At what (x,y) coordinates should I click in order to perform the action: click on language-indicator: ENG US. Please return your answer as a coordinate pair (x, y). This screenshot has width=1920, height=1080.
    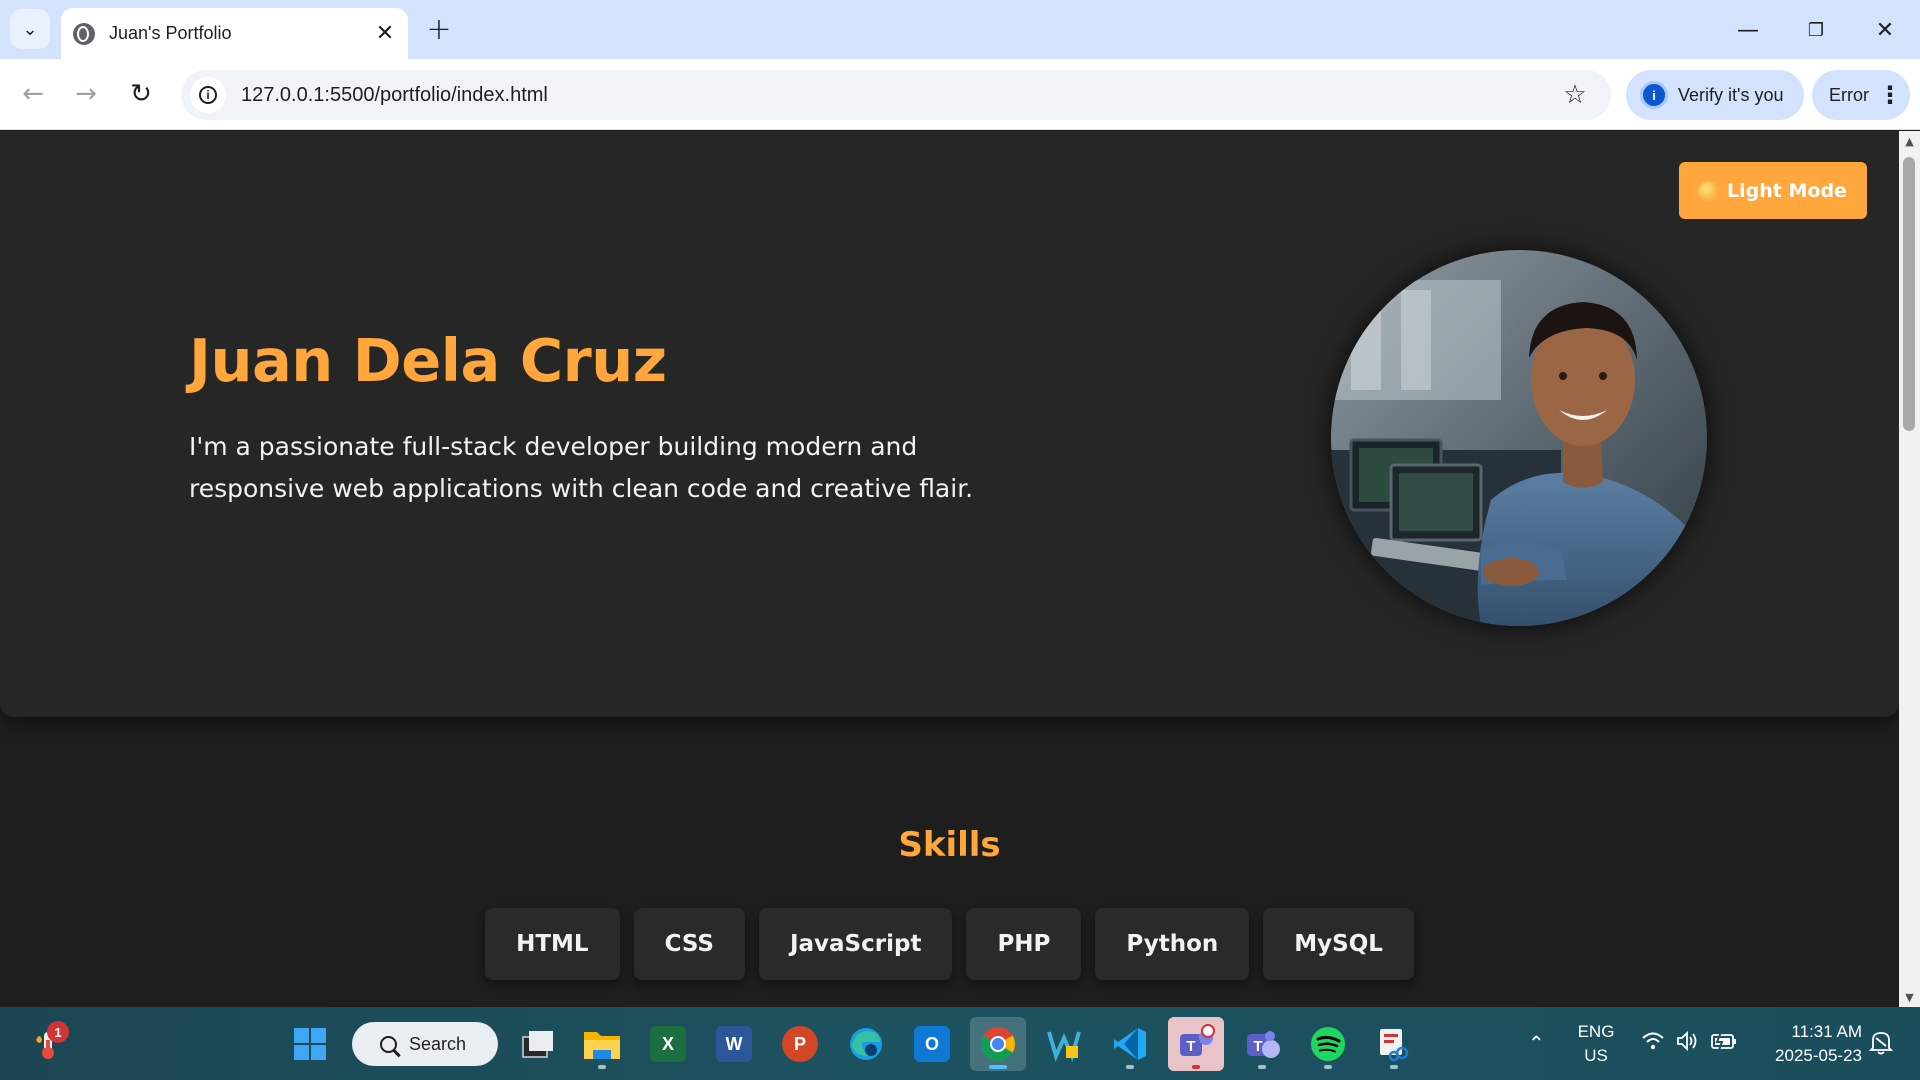
    Looking at the image, I should click on (1596, 1044).